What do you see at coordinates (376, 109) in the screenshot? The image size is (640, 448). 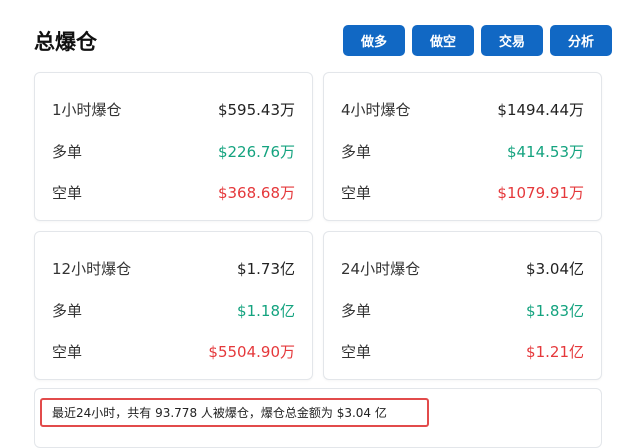 I see `total-label: 4小时爆仓` at bounding box center [376, 109].